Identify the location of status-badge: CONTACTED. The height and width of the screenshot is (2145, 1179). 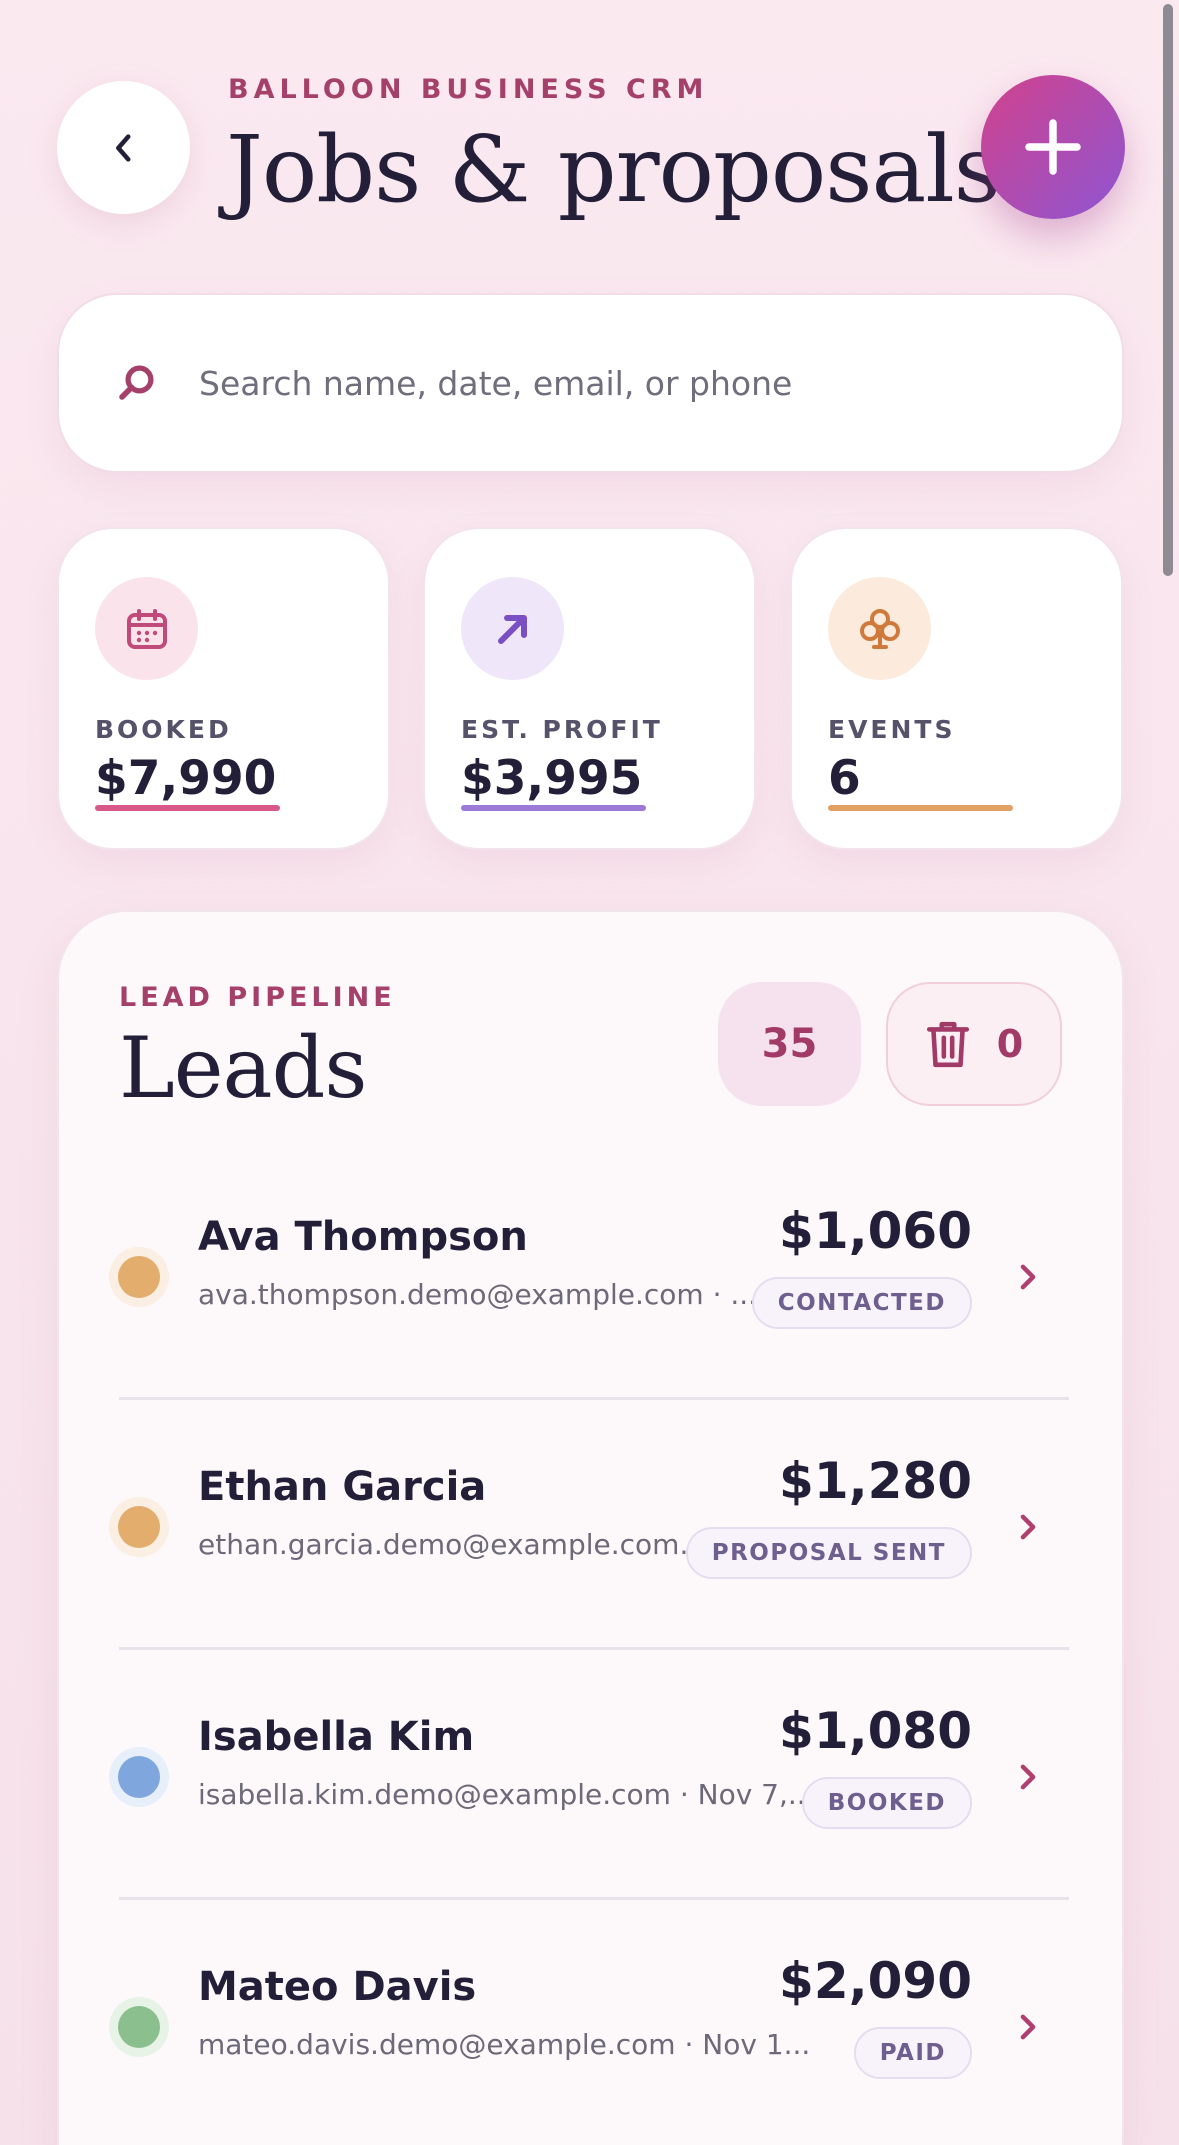
(861, 1303).